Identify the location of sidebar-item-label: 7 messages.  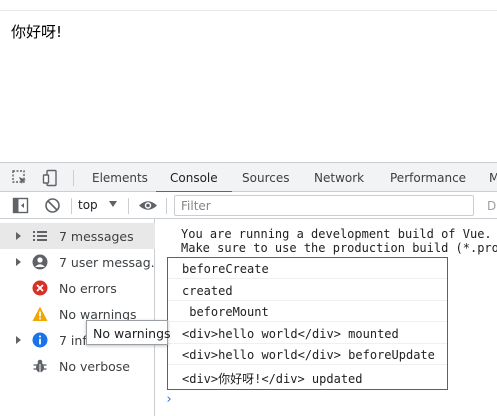
(96, 236).